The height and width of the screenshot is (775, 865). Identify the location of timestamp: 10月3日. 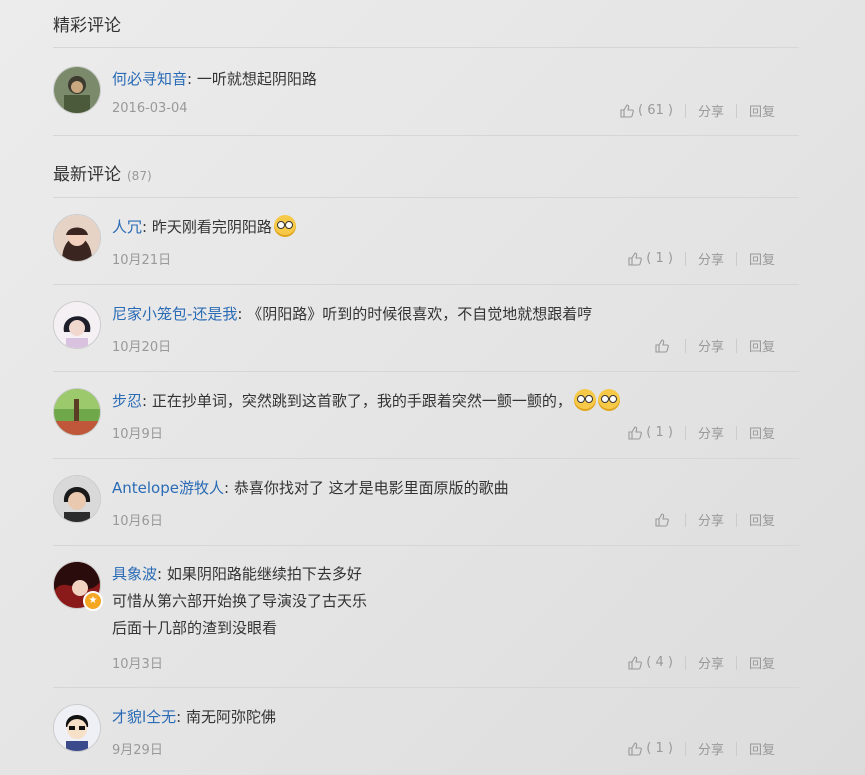
(137, 664).